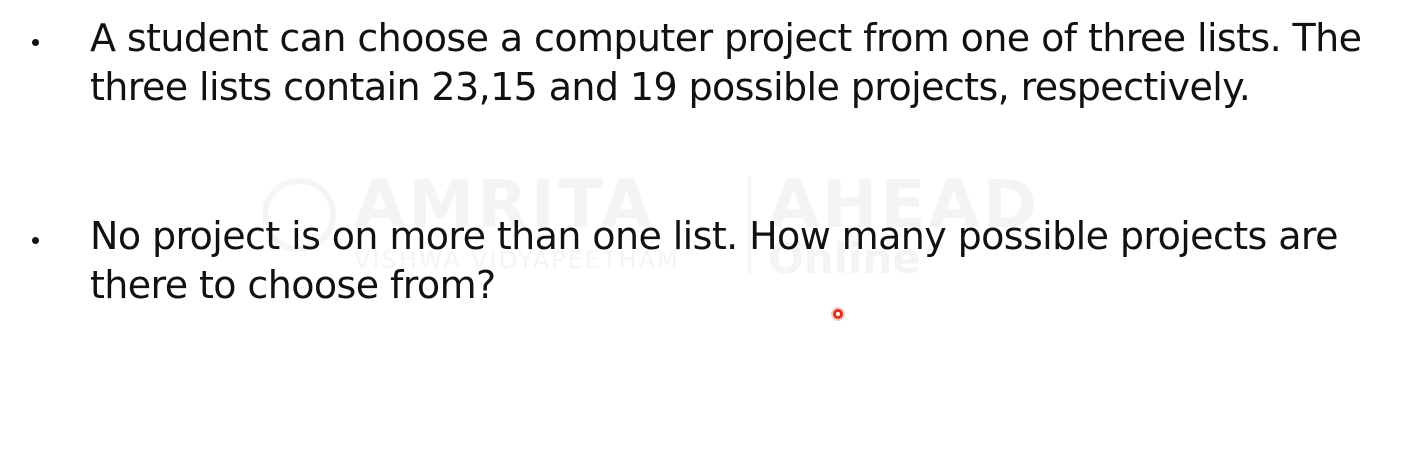  What do you see at coordinates (838, 314) in the screenshot?
I see `laser-pointer-icon` at bounding box center [838, 314].